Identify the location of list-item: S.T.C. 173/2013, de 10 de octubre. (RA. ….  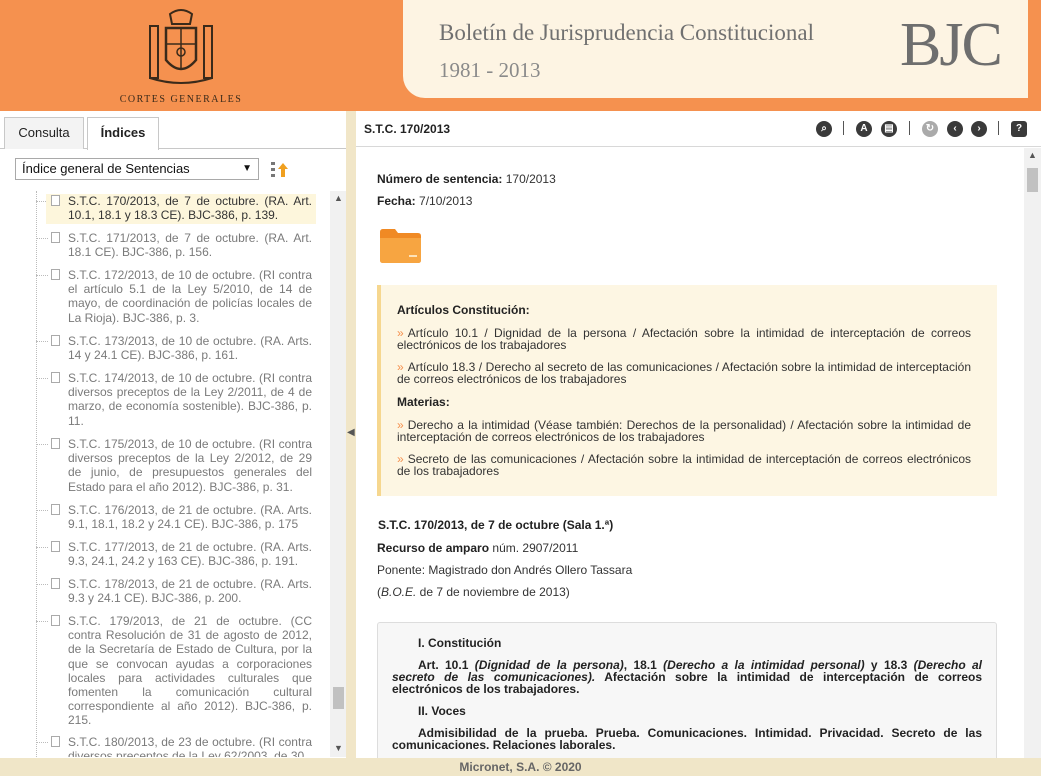
(181, 348).